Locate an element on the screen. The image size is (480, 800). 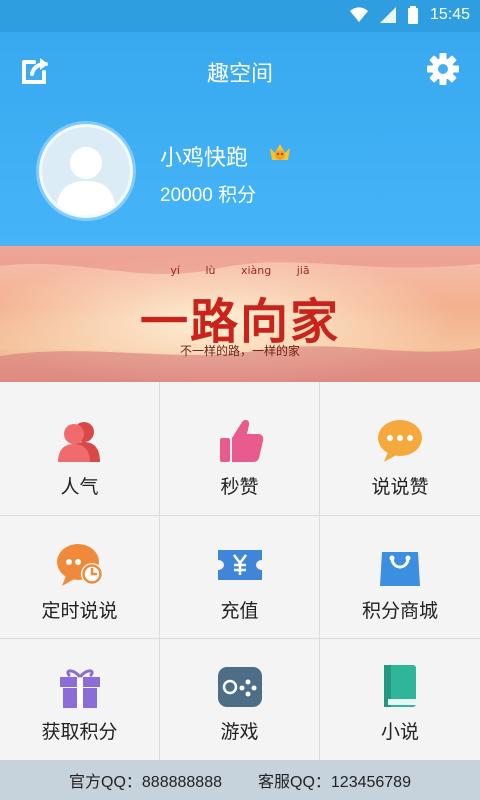
banner-subtitle: 不一样的路，一样的家 is located at coordinates (239, 351).